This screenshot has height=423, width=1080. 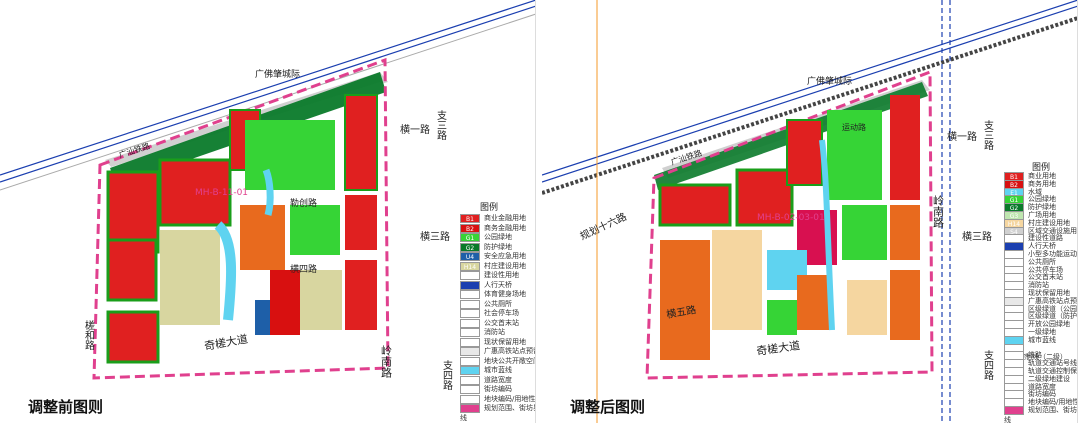 I want to click on legend-item: G1 公园绿地, so click(x=497, y=238).